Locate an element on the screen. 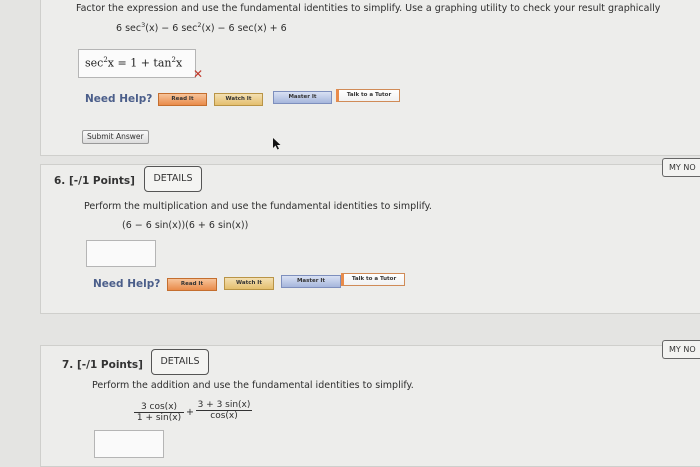 Image resolution: width=700 pixels, height=467 pixels. q6-answer-field is located at coordinates (121, 253).